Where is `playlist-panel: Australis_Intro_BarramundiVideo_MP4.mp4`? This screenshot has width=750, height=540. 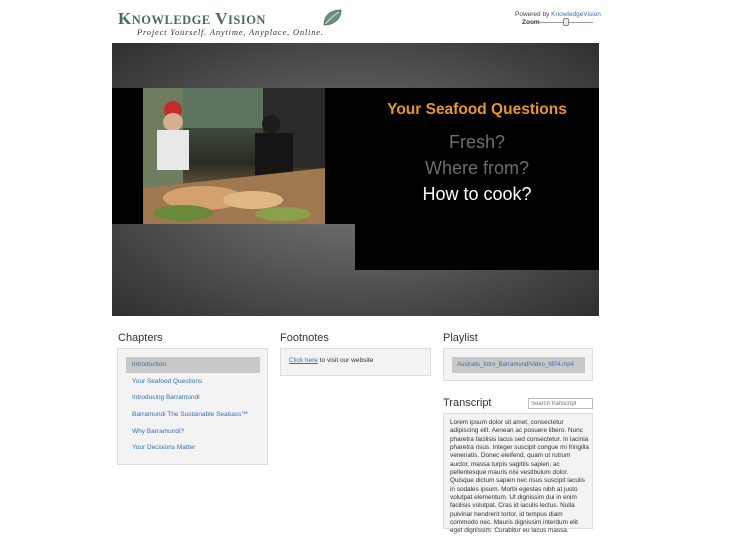 playlist-panel: Australis_Intro_BarramundiVideo_MP4.mp4 is located at coordinates (518, 364).